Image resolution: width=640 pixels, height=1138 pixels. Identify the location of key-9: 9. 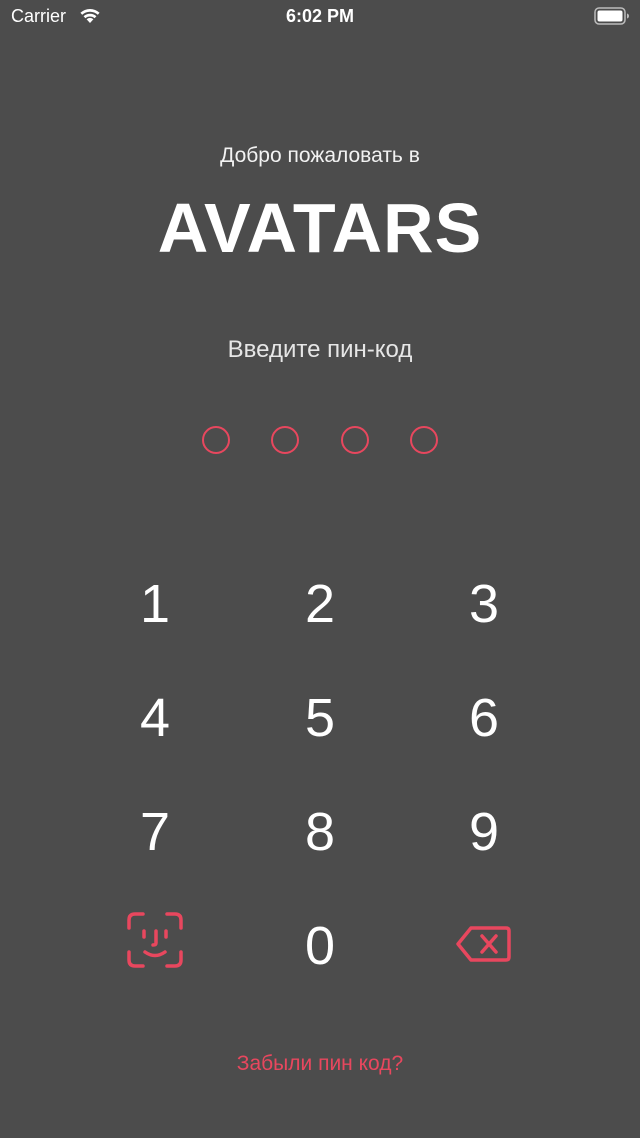
(484, 832).